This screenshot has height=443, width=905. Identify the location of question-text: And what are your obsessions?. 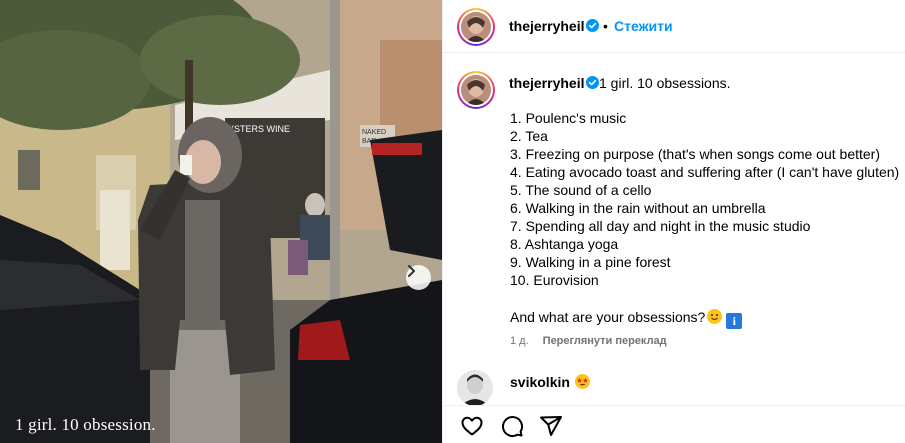
(608, 317).